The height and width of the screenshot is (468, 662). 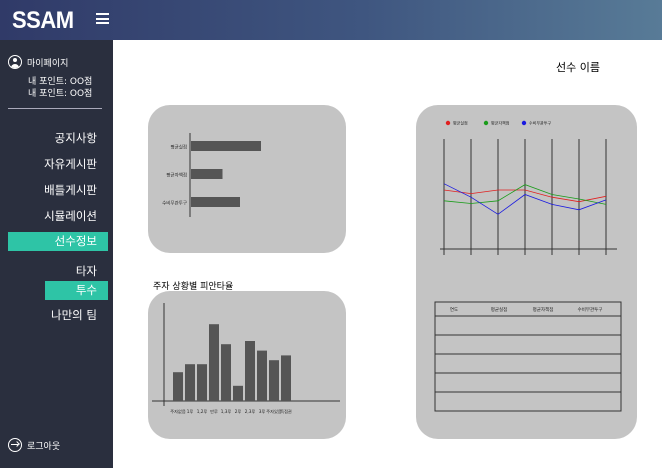 I want to click on bar-category-label: 2,3루, so click(x=250, y=412).